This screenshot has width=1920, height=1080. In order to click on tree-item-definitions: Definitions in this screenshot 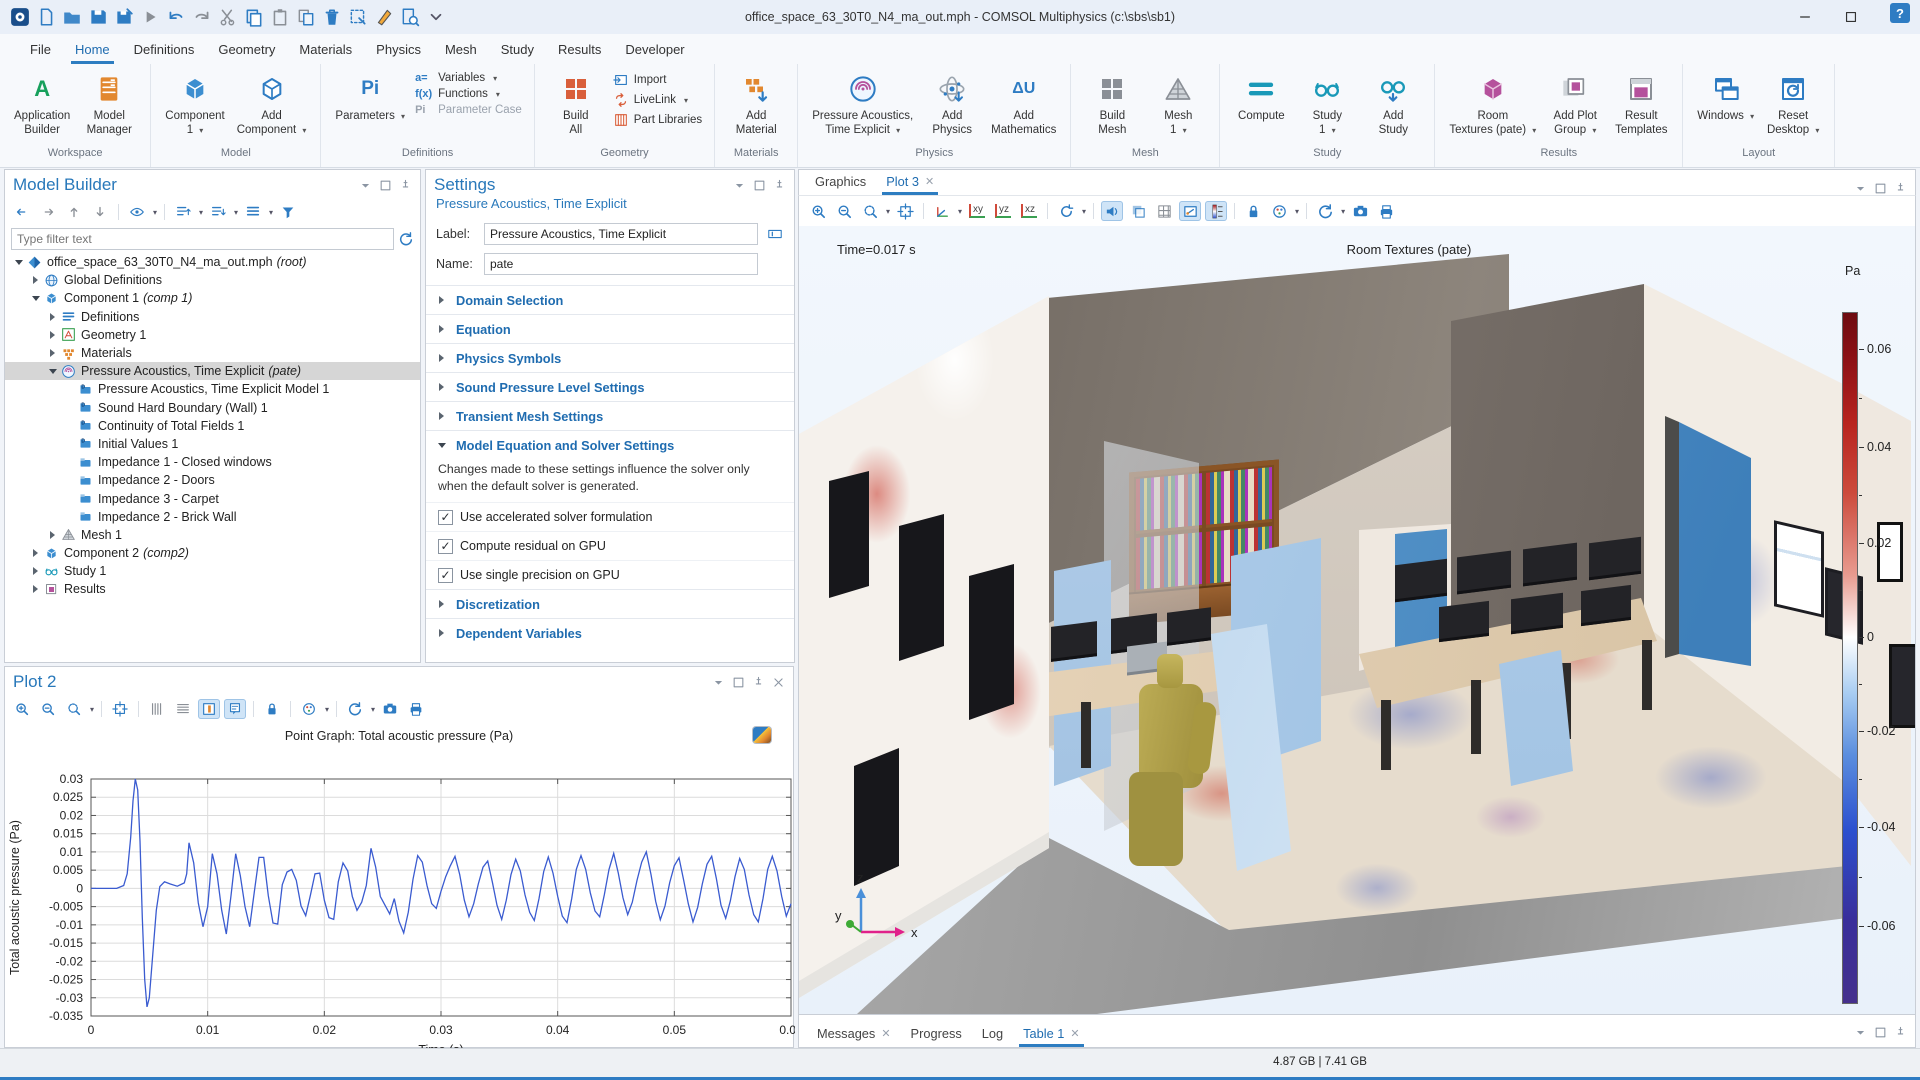, I will do `click(212, 317)`.